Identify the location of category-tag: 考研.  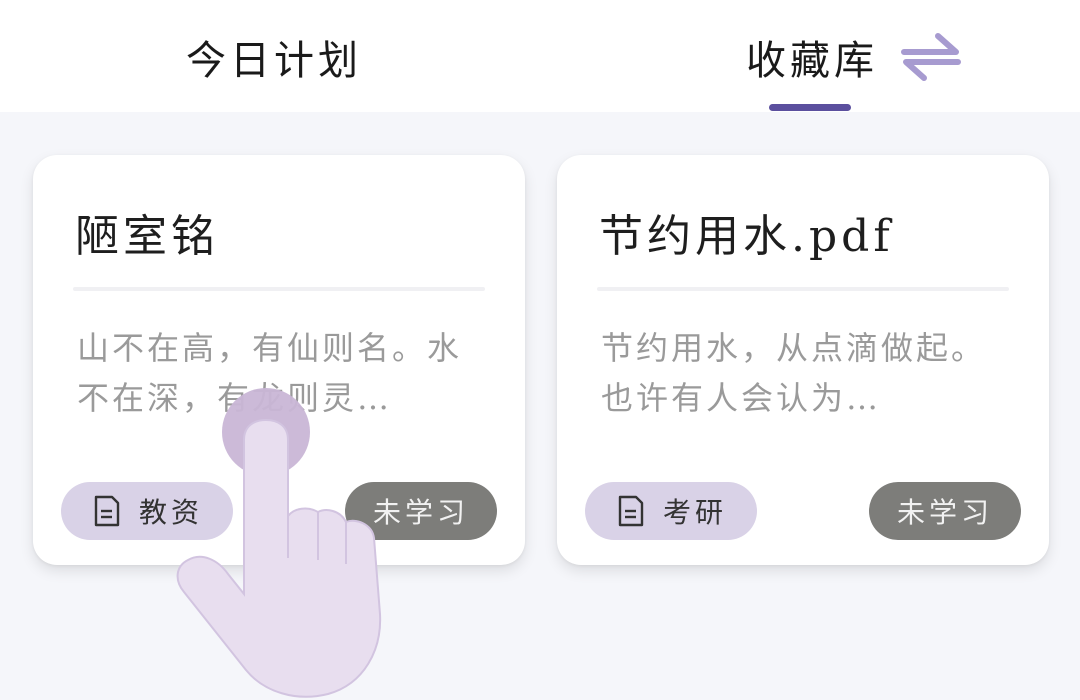
(671, 511).